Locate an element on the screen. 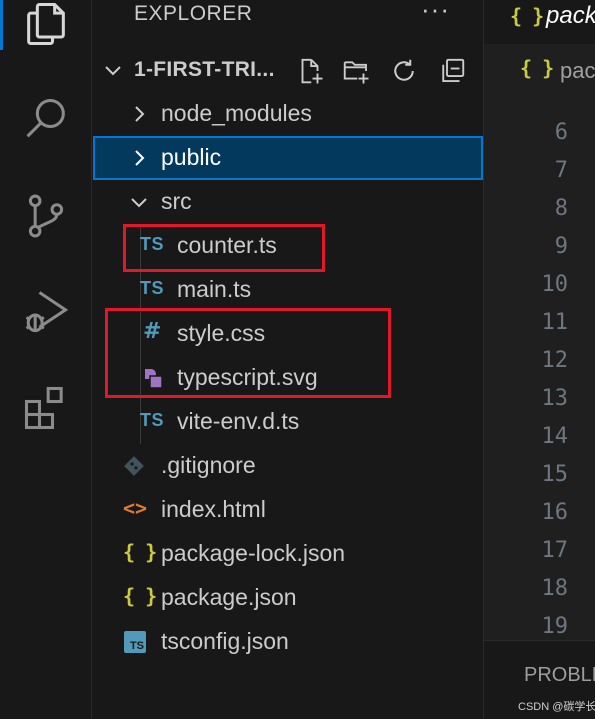 This screenshot has height=719, width=595. panel-tab-problems: PROBLE is located at coordinates (559, 675).